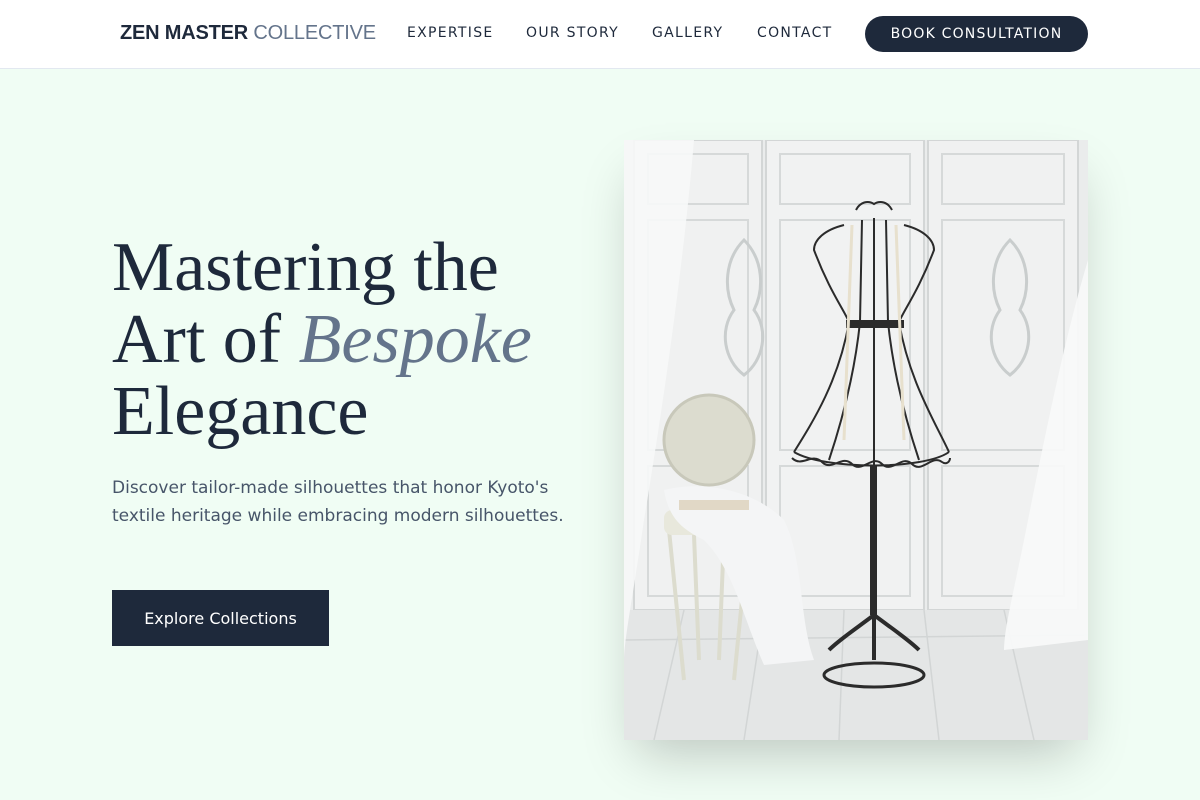 The image size is (1200, 800). Describe the element at coordinates (415, 339) in the screenshot. I see `headline-emphasis: Bespoke` at that location.